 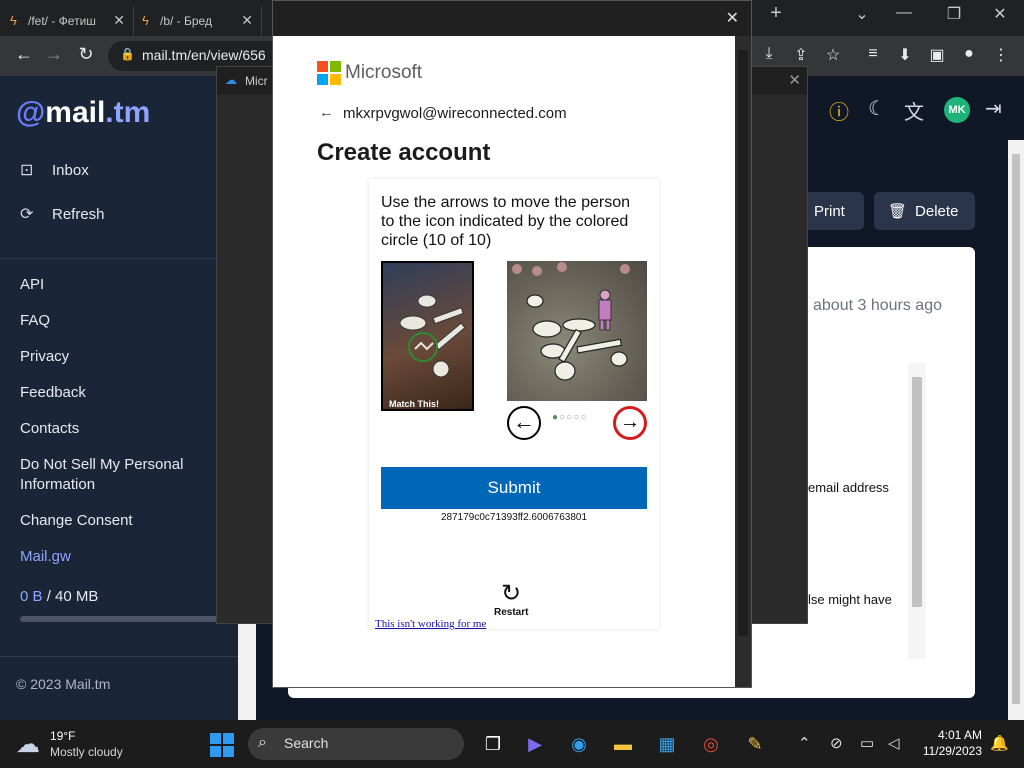 What do you see at coordinates (836, 743) in the screenshot?
I see `network-icon: ⊘` at bounding box center [836, 743].